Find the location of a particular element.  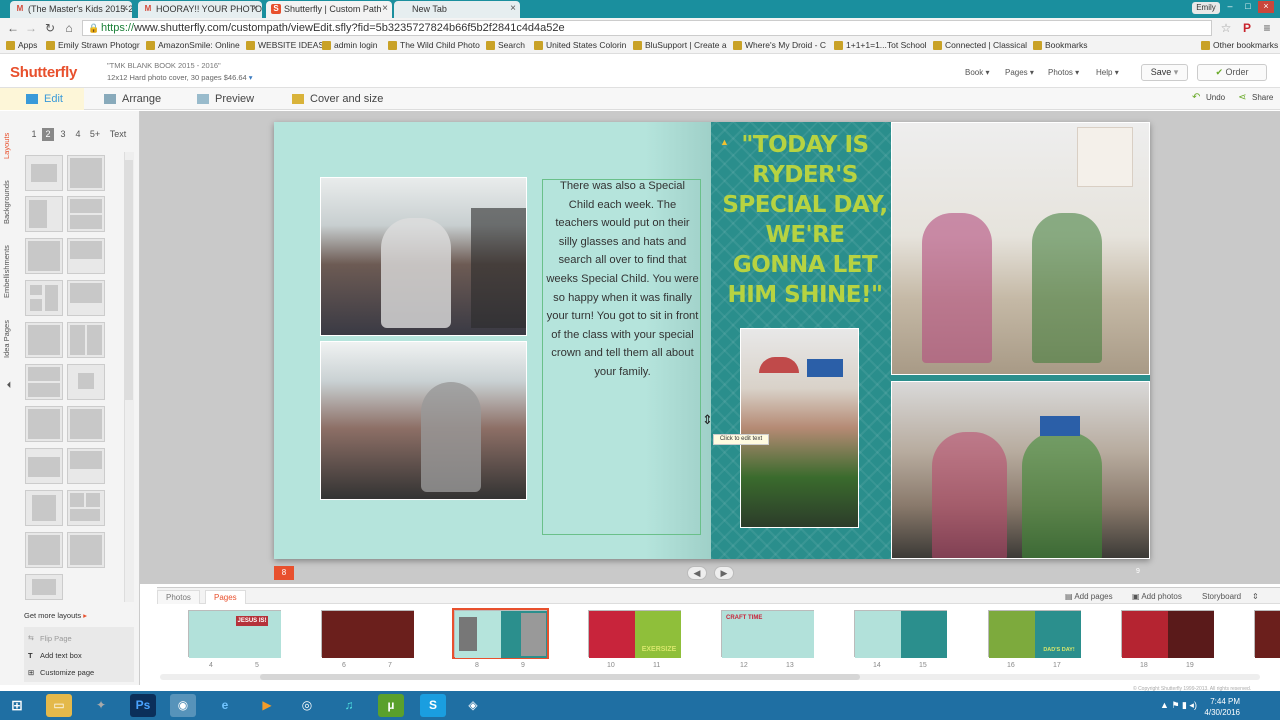

browser-tab-1: M (The Master's Kids 2015-2 × is located at coordinates (71, 9).